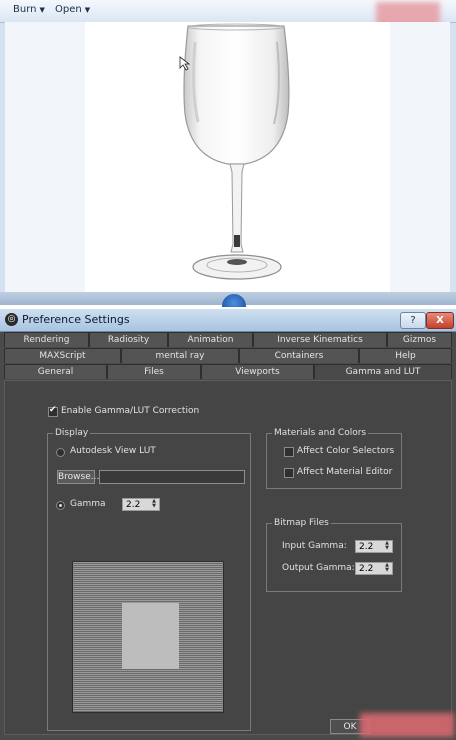 This screenshot has width=456, height=740. I want to click on gamma-test-swatch, so click(150, 636).